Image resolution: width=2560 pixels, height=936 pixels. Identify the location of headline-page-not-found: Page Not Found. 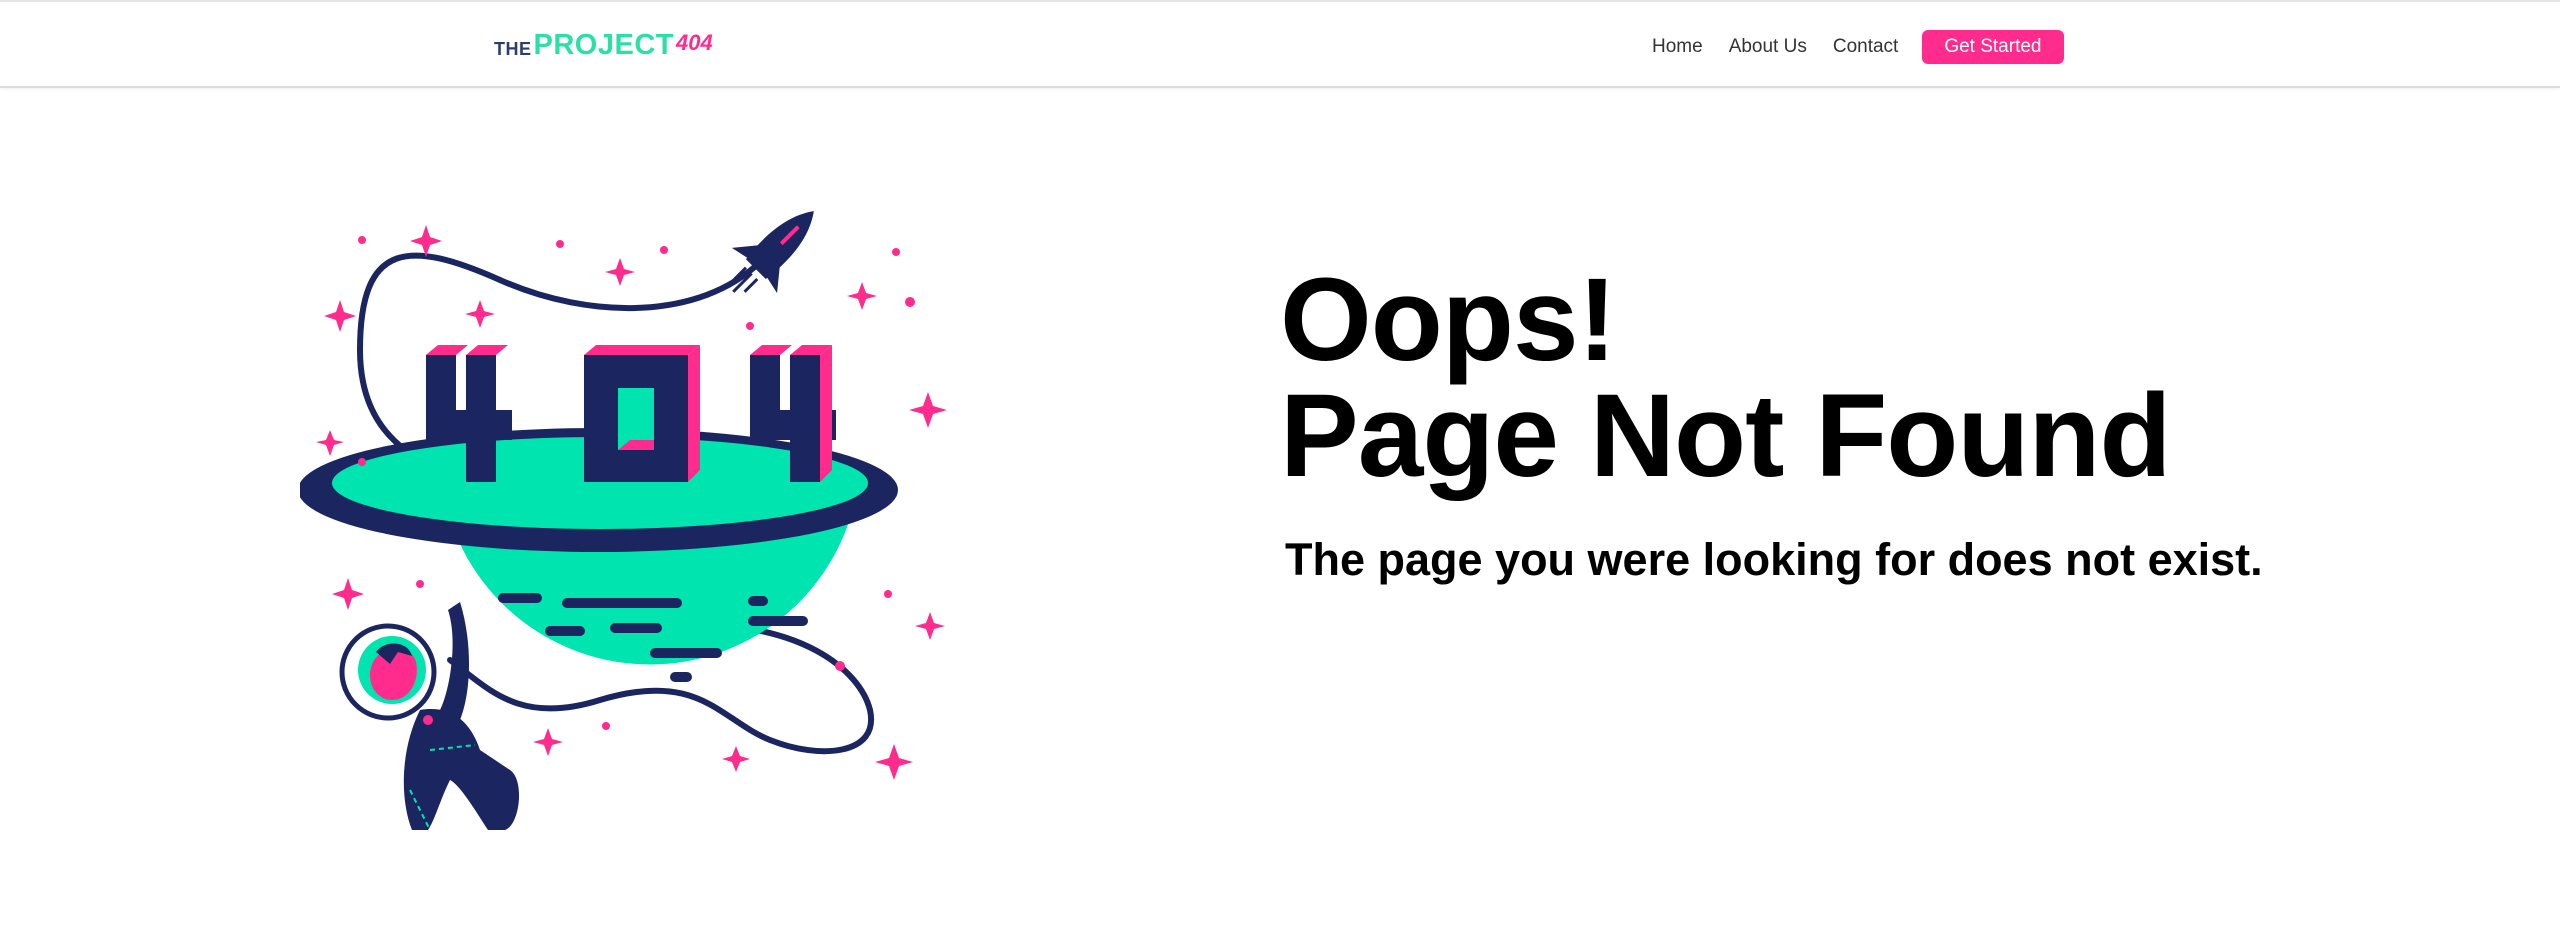
(1726, 436).